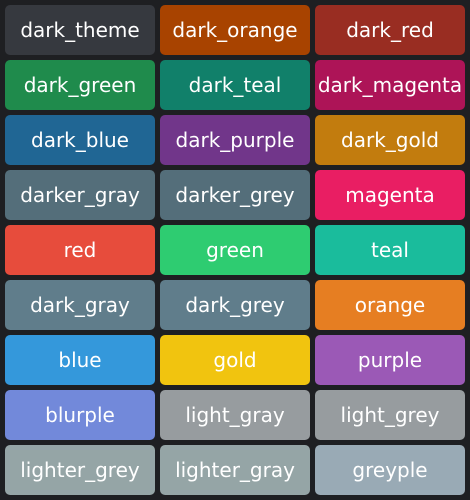 This screenshot has height=500, width=470. Describe the element at coordinates (80, 30) in the screenshot. I see `swatch-dark-theme: dark_theme` at that location.